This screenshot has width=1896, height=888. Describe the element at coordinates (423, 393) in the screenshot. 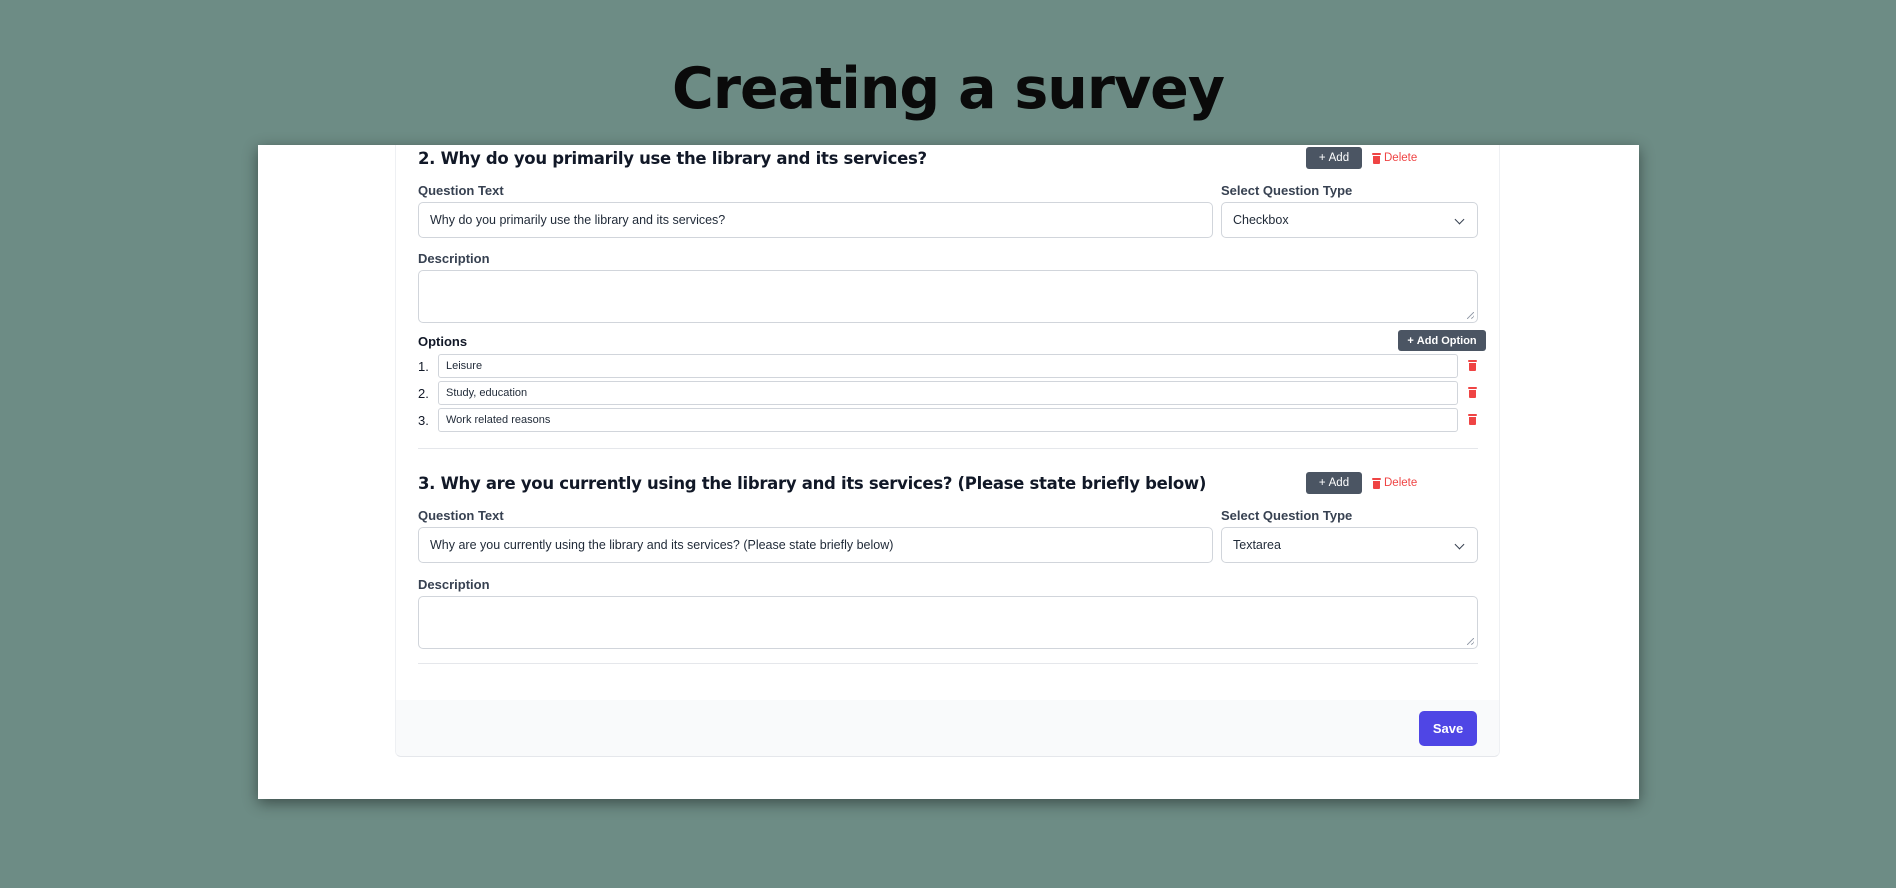

I see `option-number: 2.` at that location.